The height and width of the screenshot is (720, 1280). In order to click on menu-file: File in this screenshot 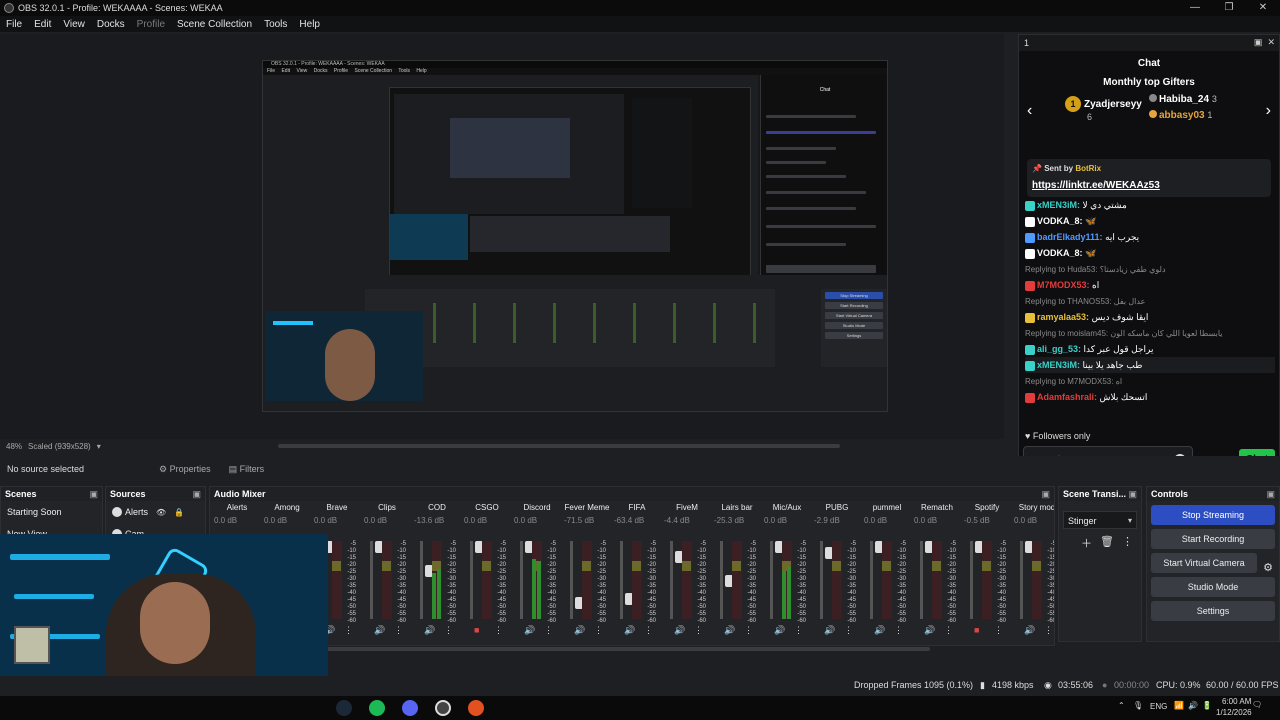, I will do `click(14, 24)`.